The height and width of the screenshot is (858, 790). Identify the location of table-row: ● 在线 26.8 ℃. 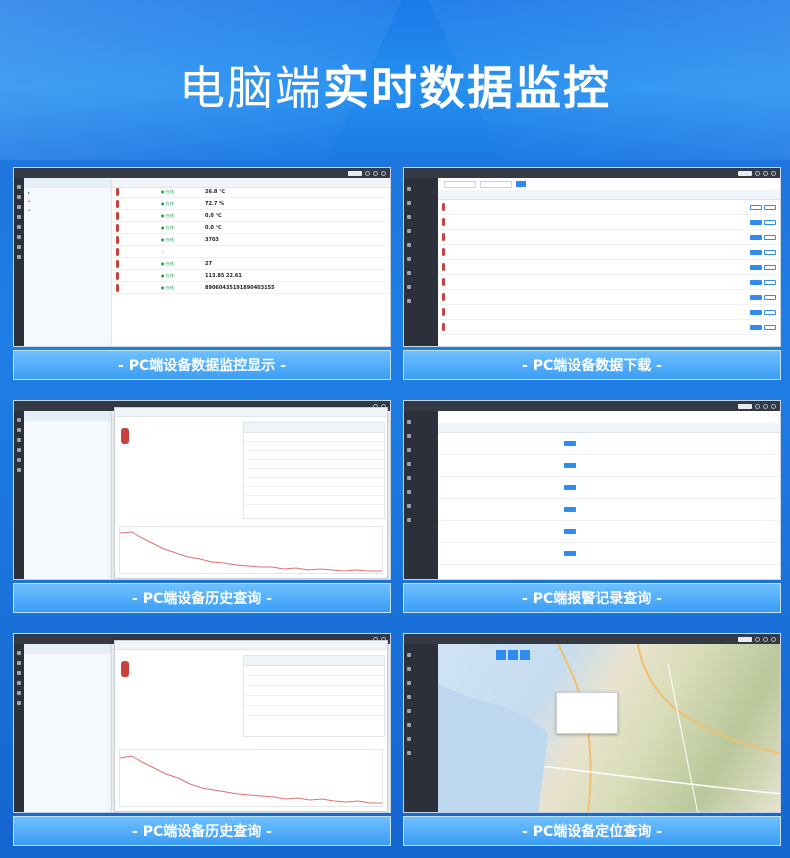
(251, 192).